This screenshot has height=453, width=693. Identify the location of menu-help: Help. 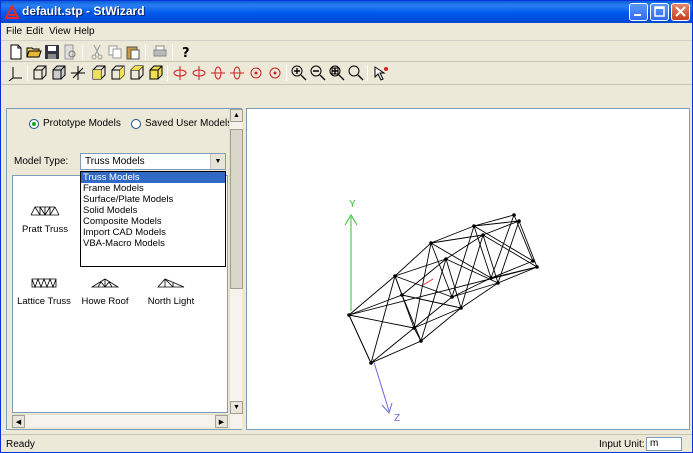
(84, 31).